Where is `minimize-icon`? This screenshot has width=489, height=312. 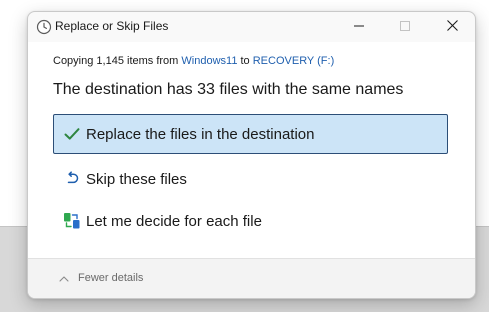
minimize-icon is located at coordinates (359, 27).